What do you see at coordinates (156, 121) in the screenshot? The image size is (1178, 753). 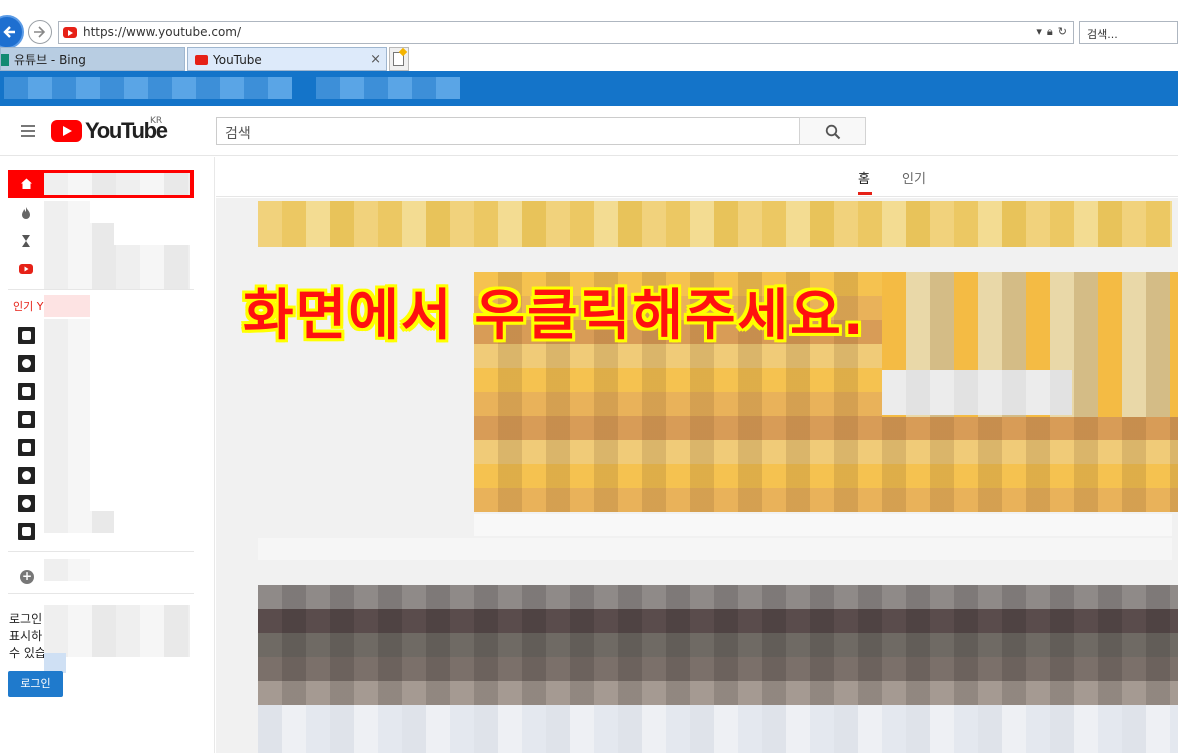 I see `region-label: KR` at bounding box center [156, 121].